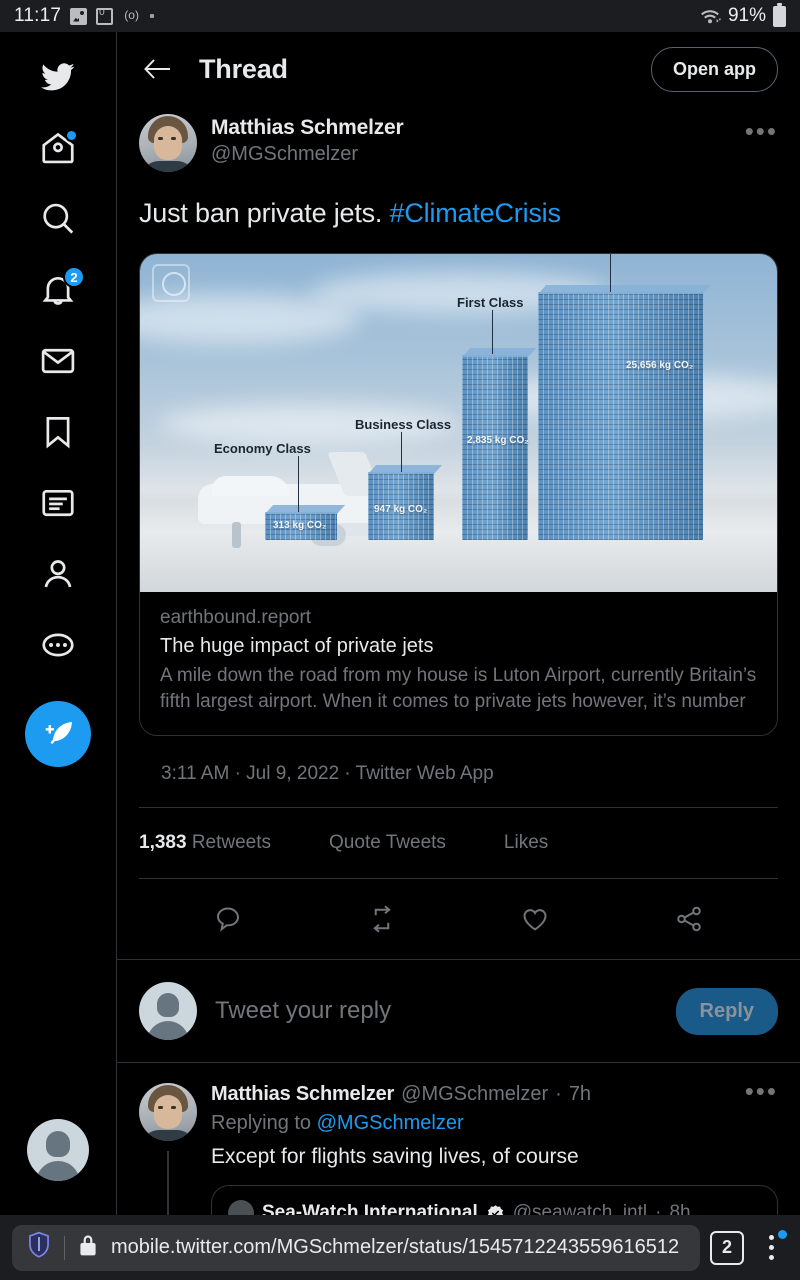 The image size is (800, 1280). What do you see at coordinates (526, 843) in the screenshot?
I see `stat-likes: Likes` at bounding box center [526, 843].